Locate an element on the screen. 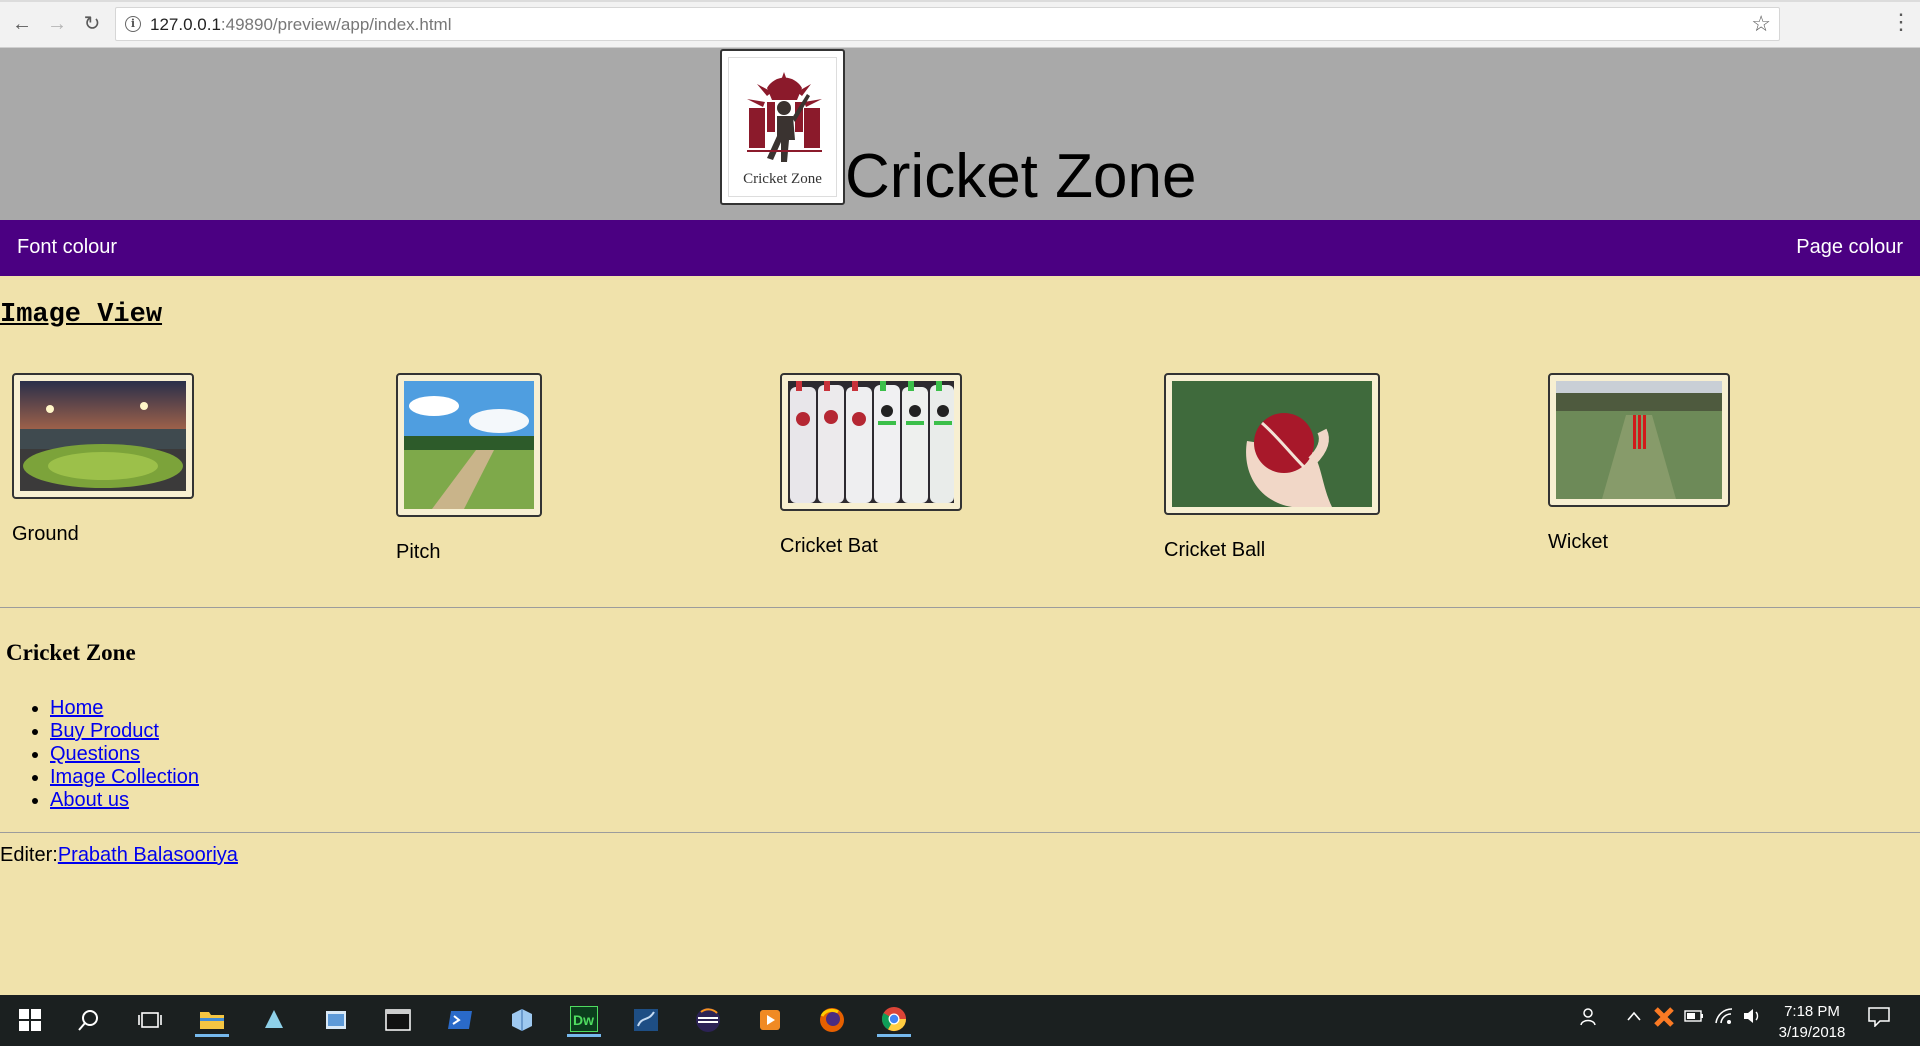 The height and width of the screenshot is (1046, 1920). list-item: About us is located at coordinates (124, 800).